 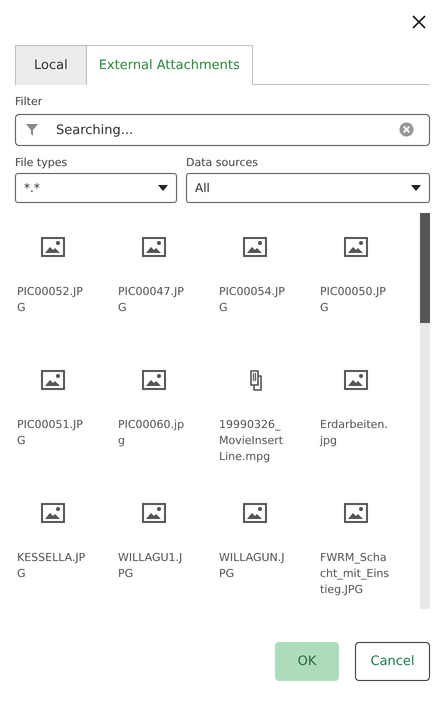 What do you see at coordinates (308, 188) in the screenshot?
I see `data-sources-dropdown: All` at bounding box center [308, 188].